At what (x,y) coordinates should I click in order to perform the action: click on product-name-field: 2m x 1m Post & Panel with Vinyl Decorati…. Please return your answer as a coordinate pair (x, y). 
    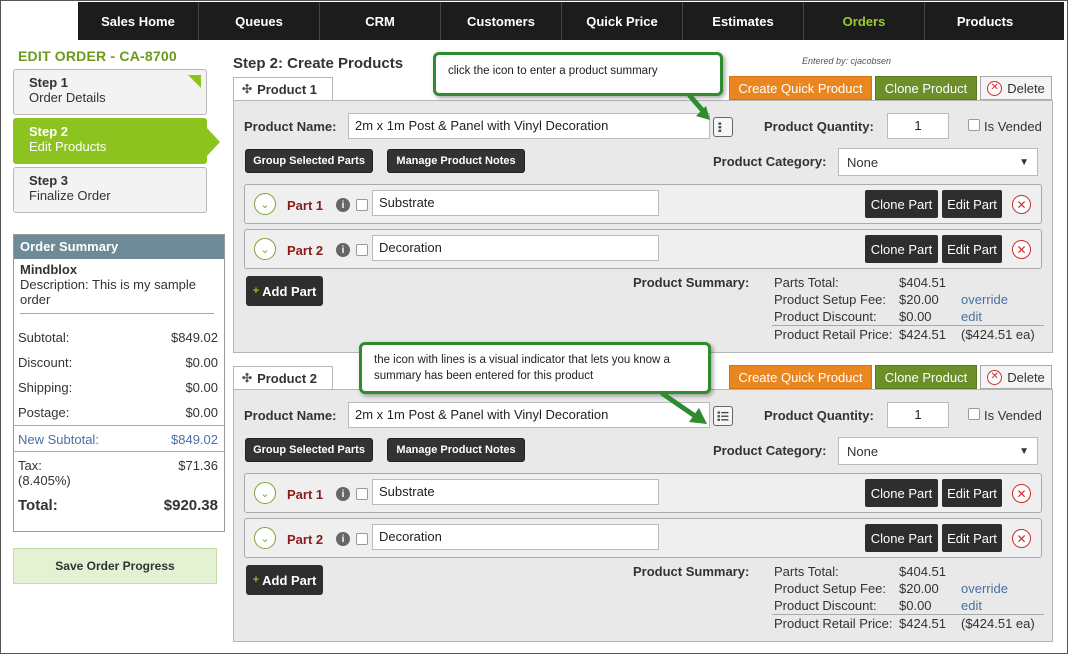
    Looking at the image, I should click on (529, 126).